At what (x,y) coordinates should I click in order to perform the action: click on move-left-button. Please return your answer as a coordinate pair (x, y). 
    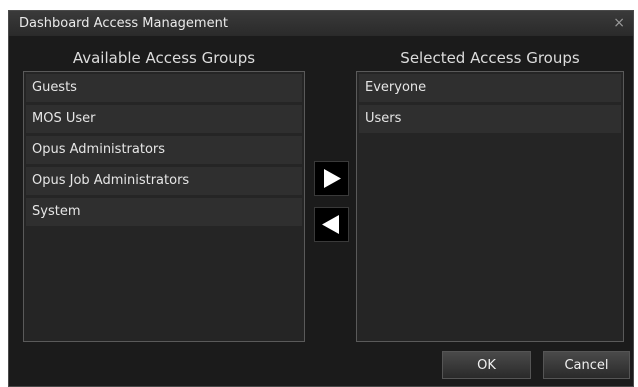
    Looking at the image, I should click on (331, 224).